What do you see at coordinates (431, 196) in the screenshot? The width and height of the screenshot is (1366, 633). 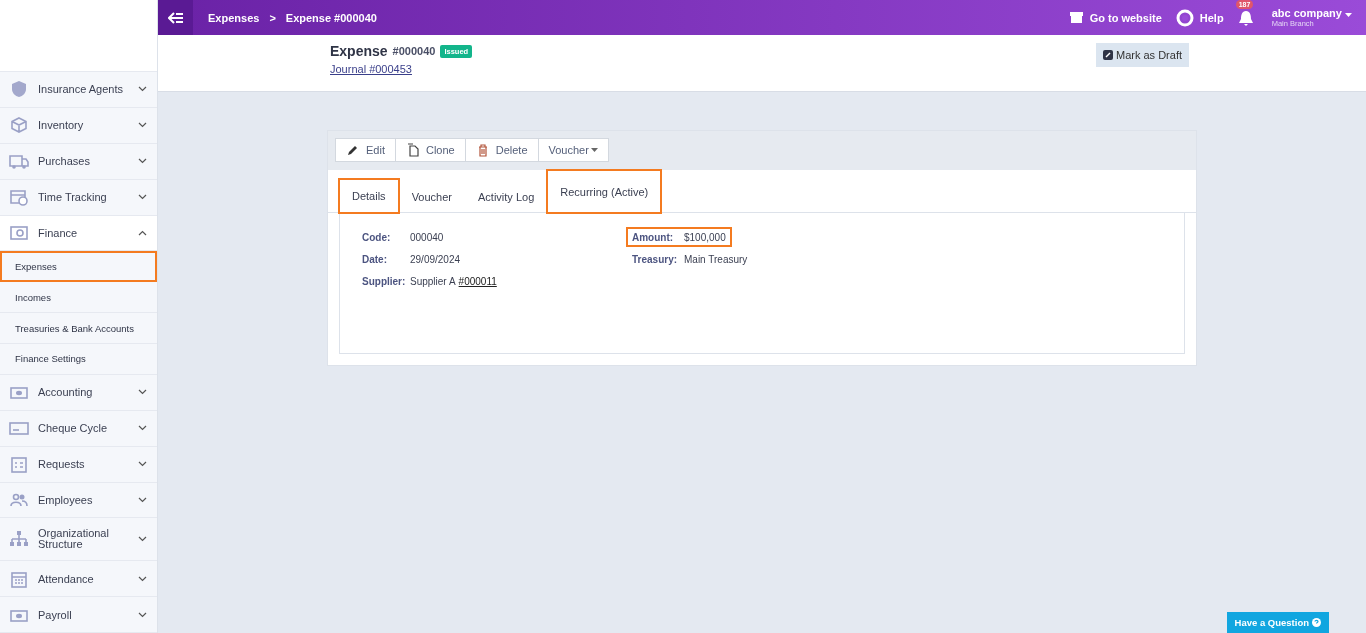 I see `tab: Voucher` at bounding box center [431, 196].